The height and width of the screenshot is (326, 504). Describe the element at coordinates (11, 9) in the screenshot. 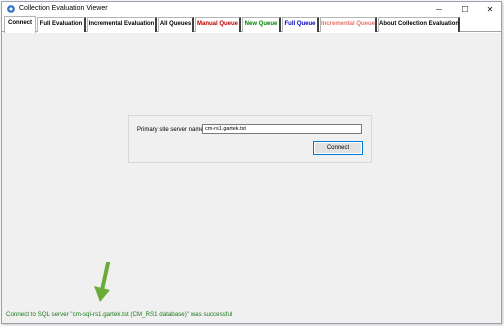

I see `app-icon` at that location.